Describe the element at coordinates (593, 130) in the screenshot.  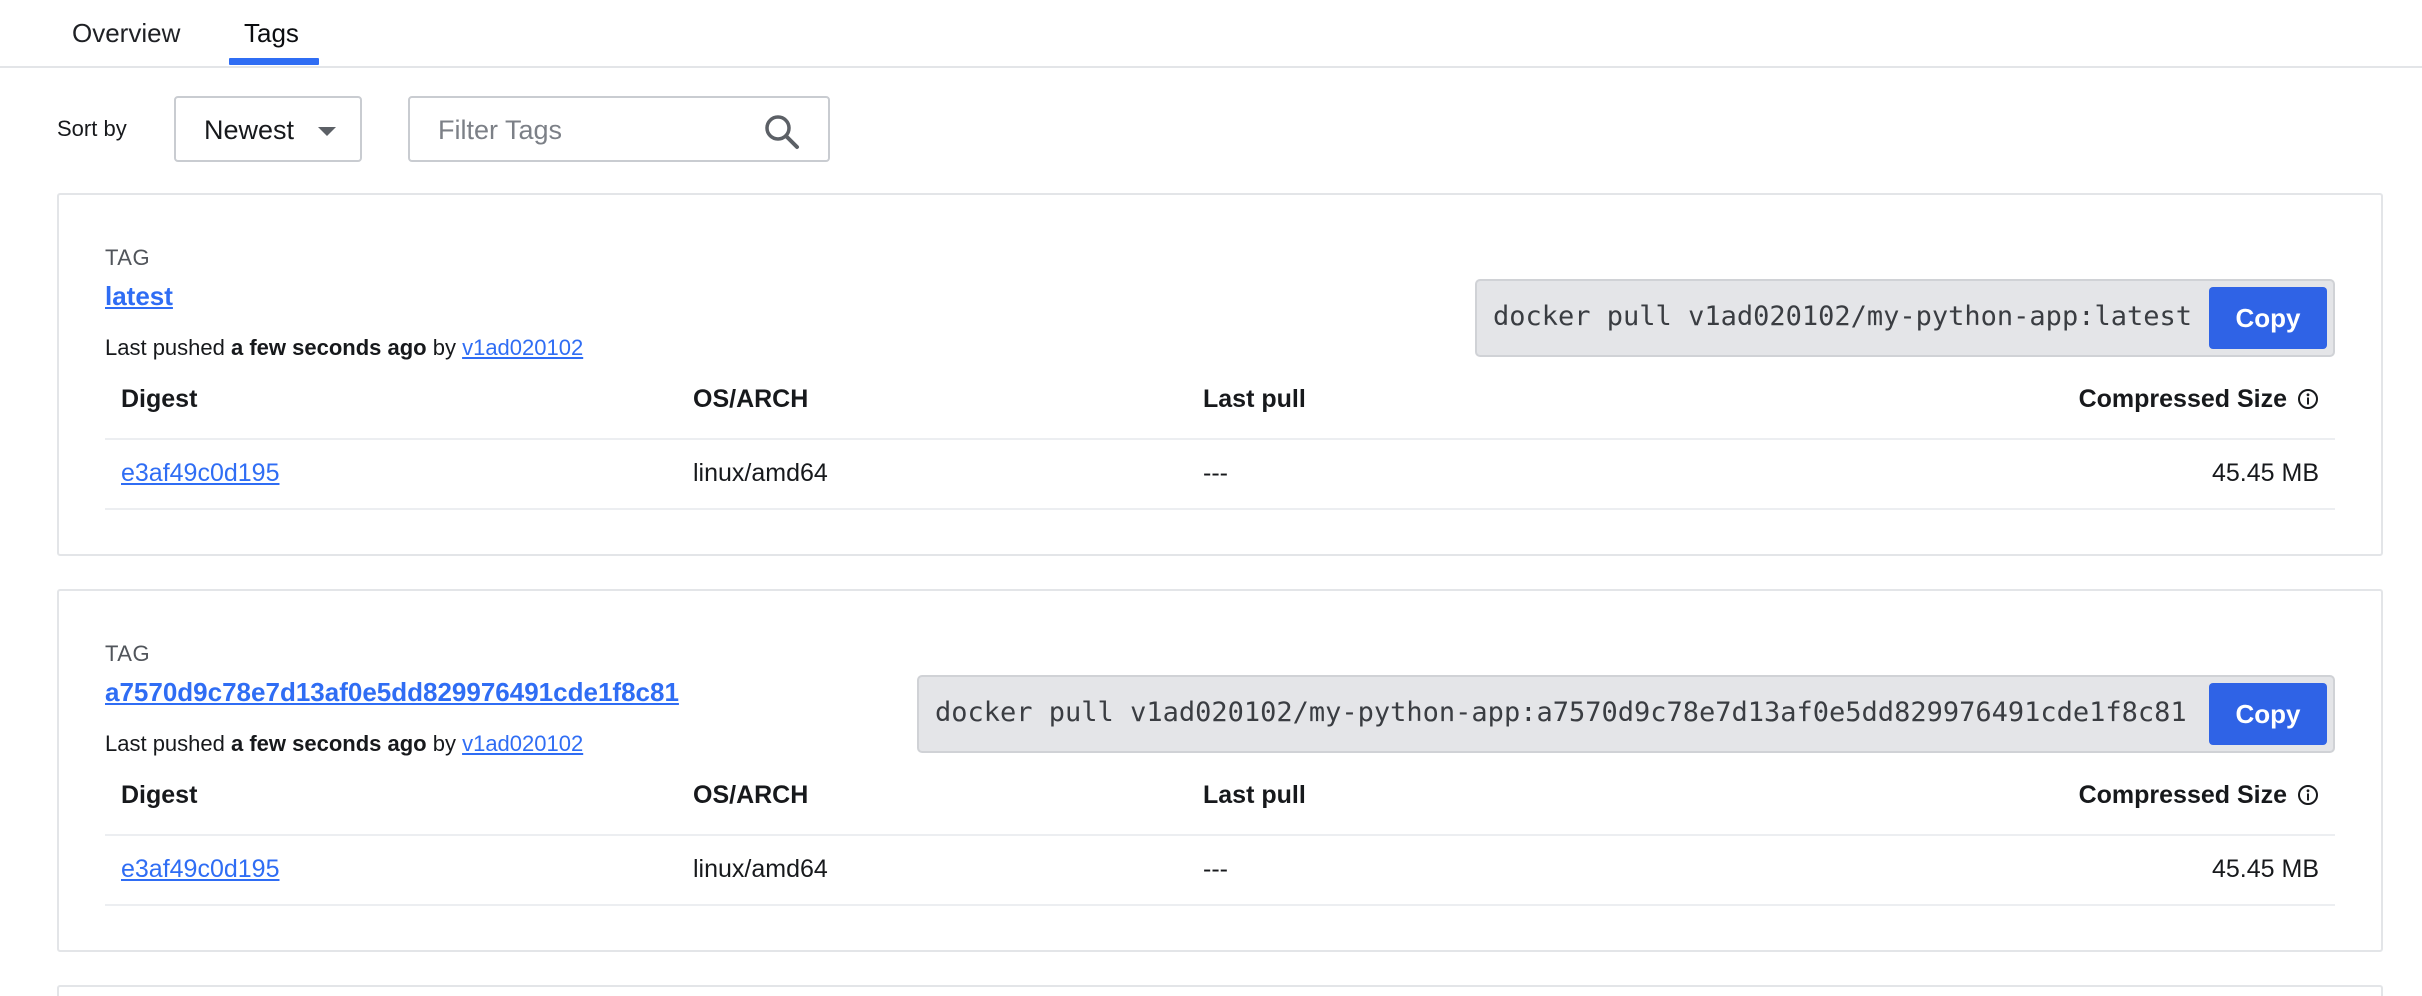
I see `filter-tags-input` at that location.